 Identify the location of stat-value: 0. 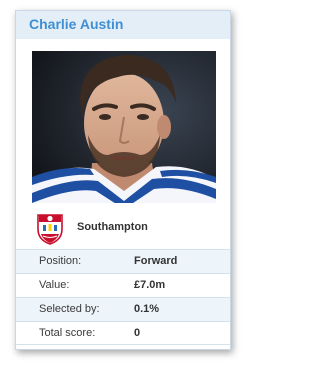
(137, 333).